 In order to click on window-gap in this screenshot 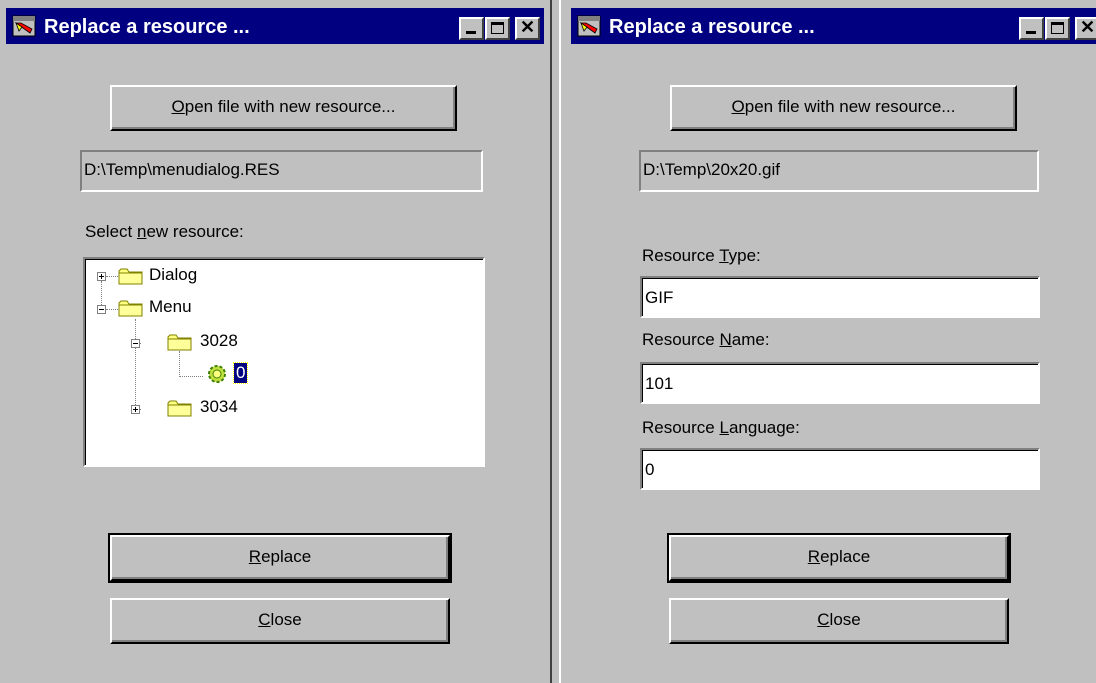, I will do `click(555, 341)`.